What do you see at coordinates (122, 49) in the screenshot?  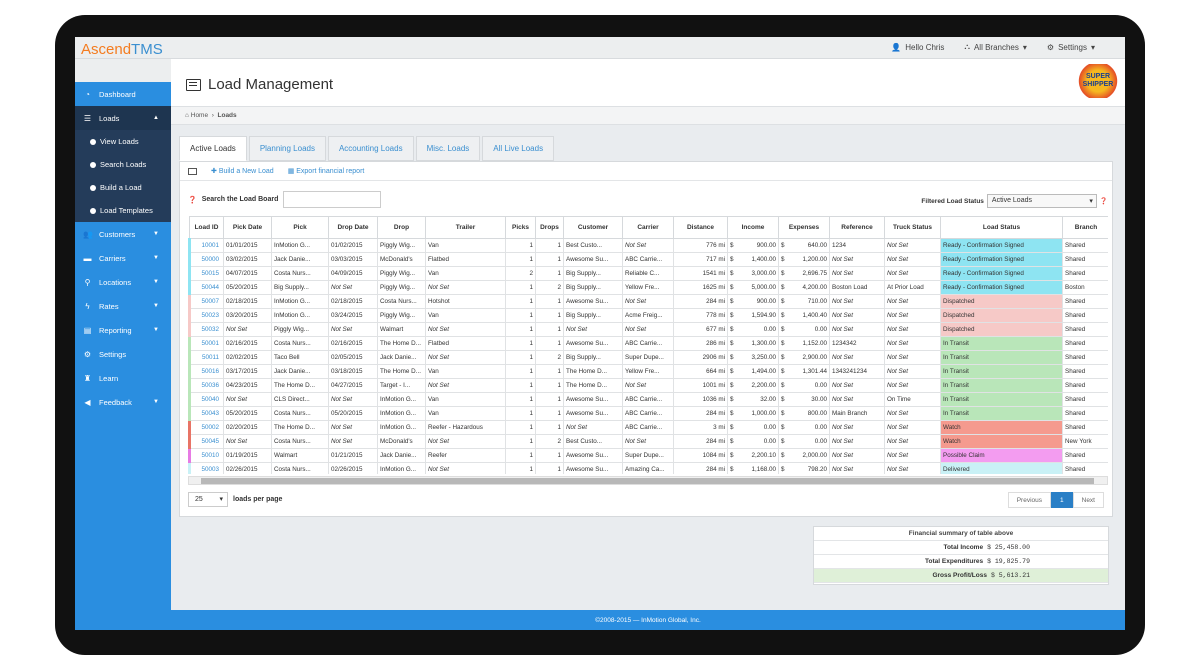 I see `app-logo: AscendTMS` at bounding box center [122, 49].